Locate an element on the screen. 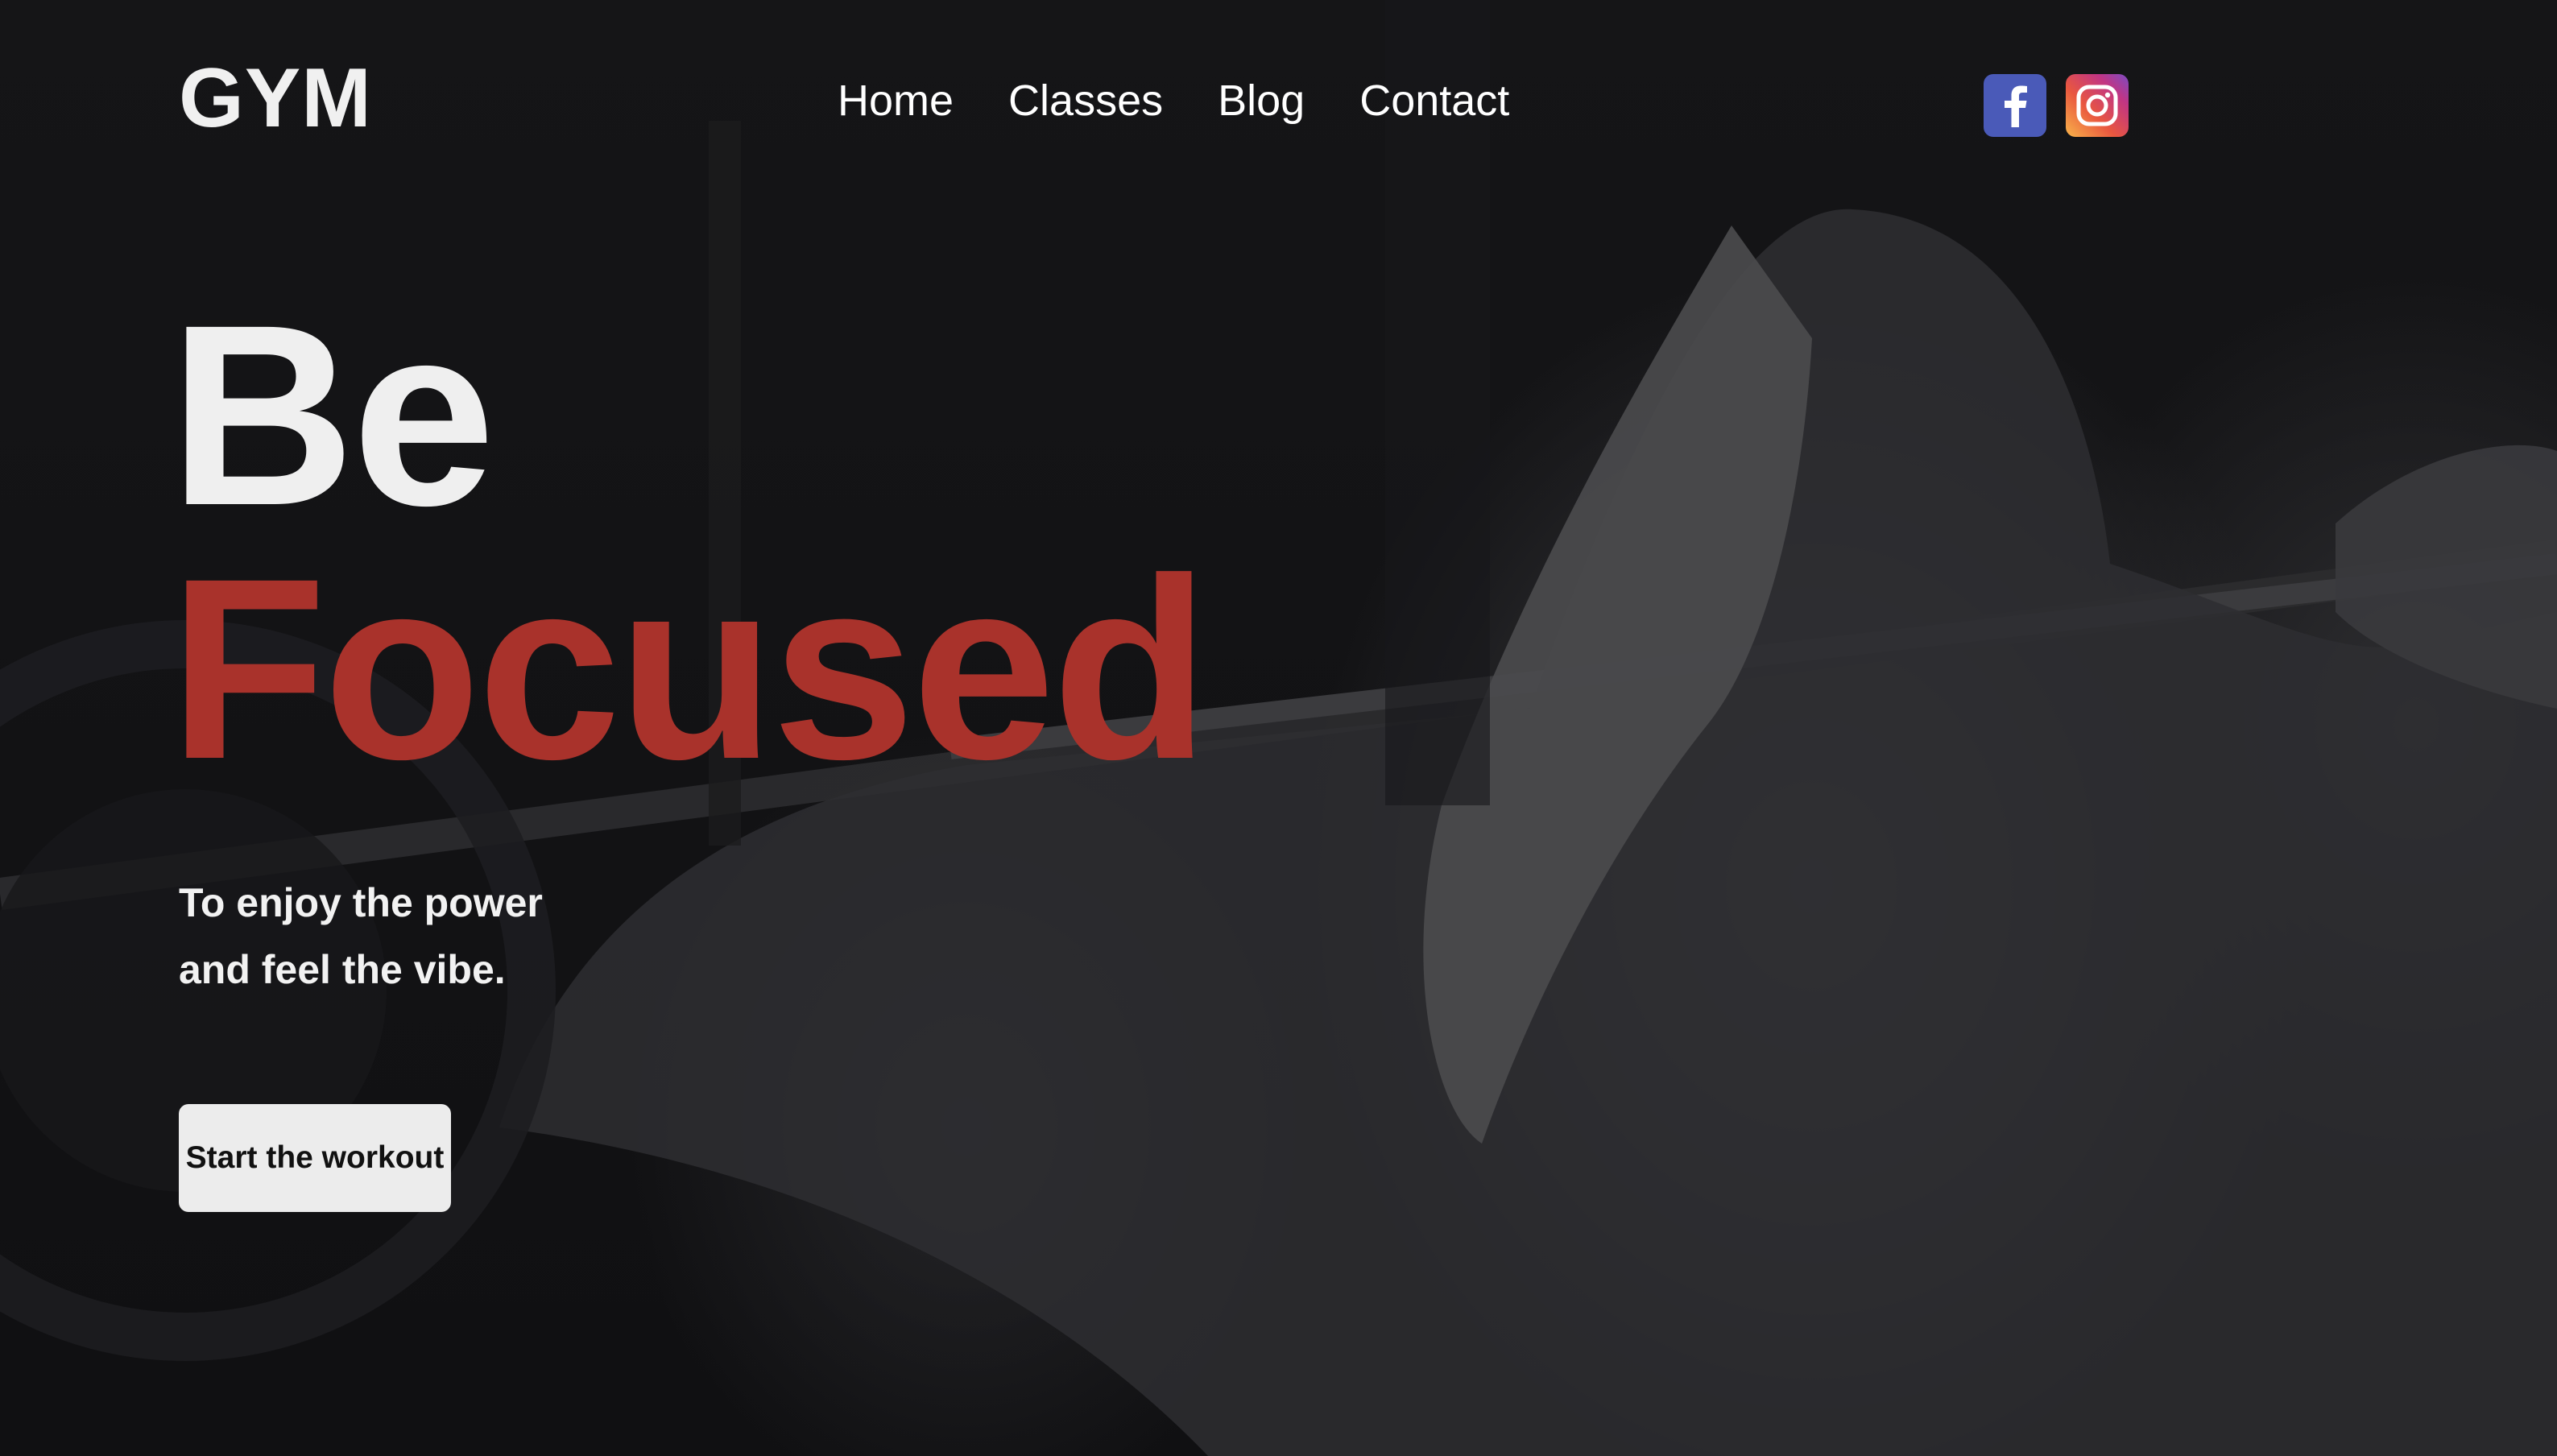 The width and height of the screenshot is (2557, 1456). main-nav: Home Classes Blog Contact is located at coordinates (1173, 100).